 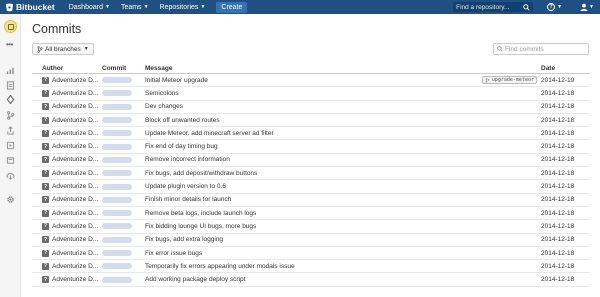 I want to click on create-button: Create, so click(x=232, y=7).